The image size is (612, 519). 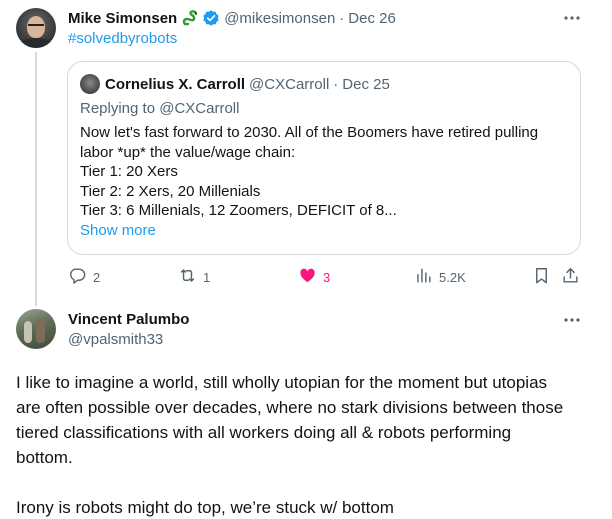 What do you see at coordinates (36, 179) in the screenshot?
I see `thread-connector-line` at bounding box center [36, 179].